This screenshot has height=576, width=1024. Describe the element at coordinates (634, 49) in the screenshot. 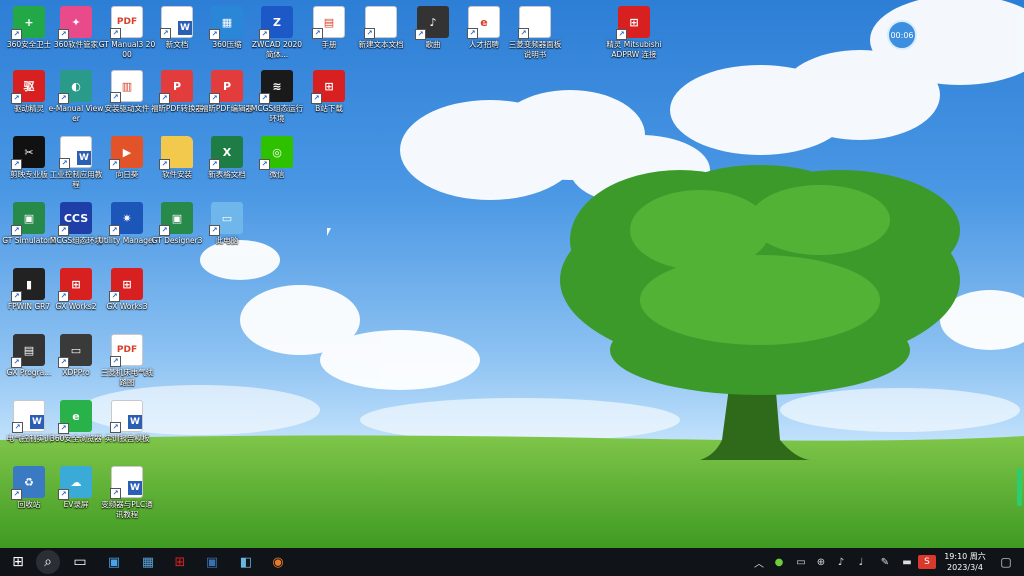

I see `desktop-icon-label: 精灵 Mitsubishi ADPRW 连接` at that location.